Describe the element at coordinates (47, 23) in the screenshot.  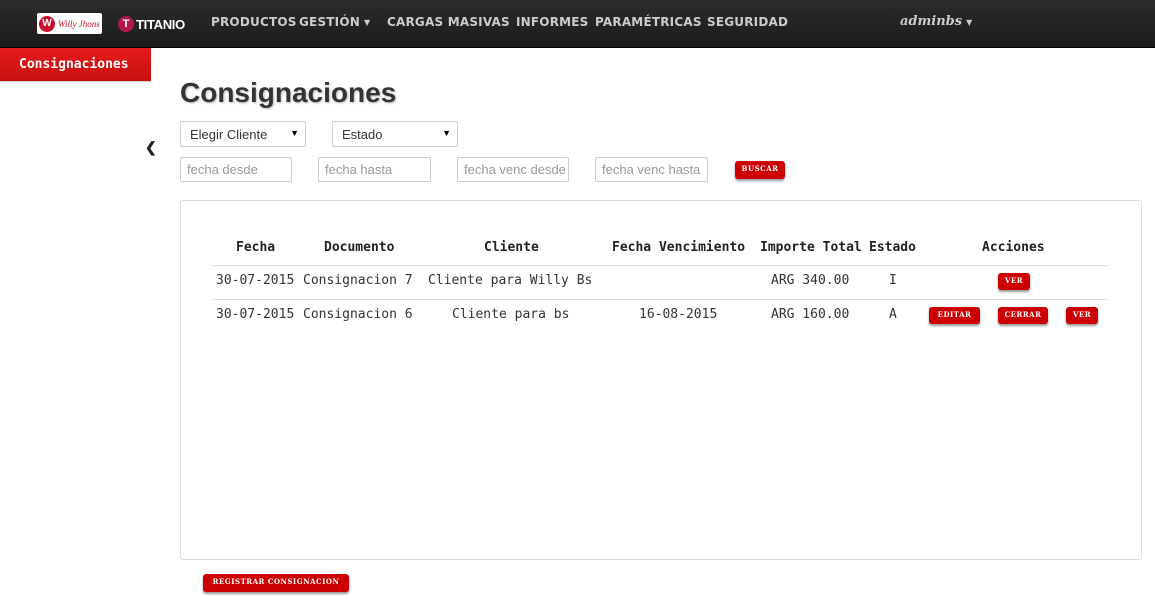
I see `willy-jhons-logo-icon: W` at that location.